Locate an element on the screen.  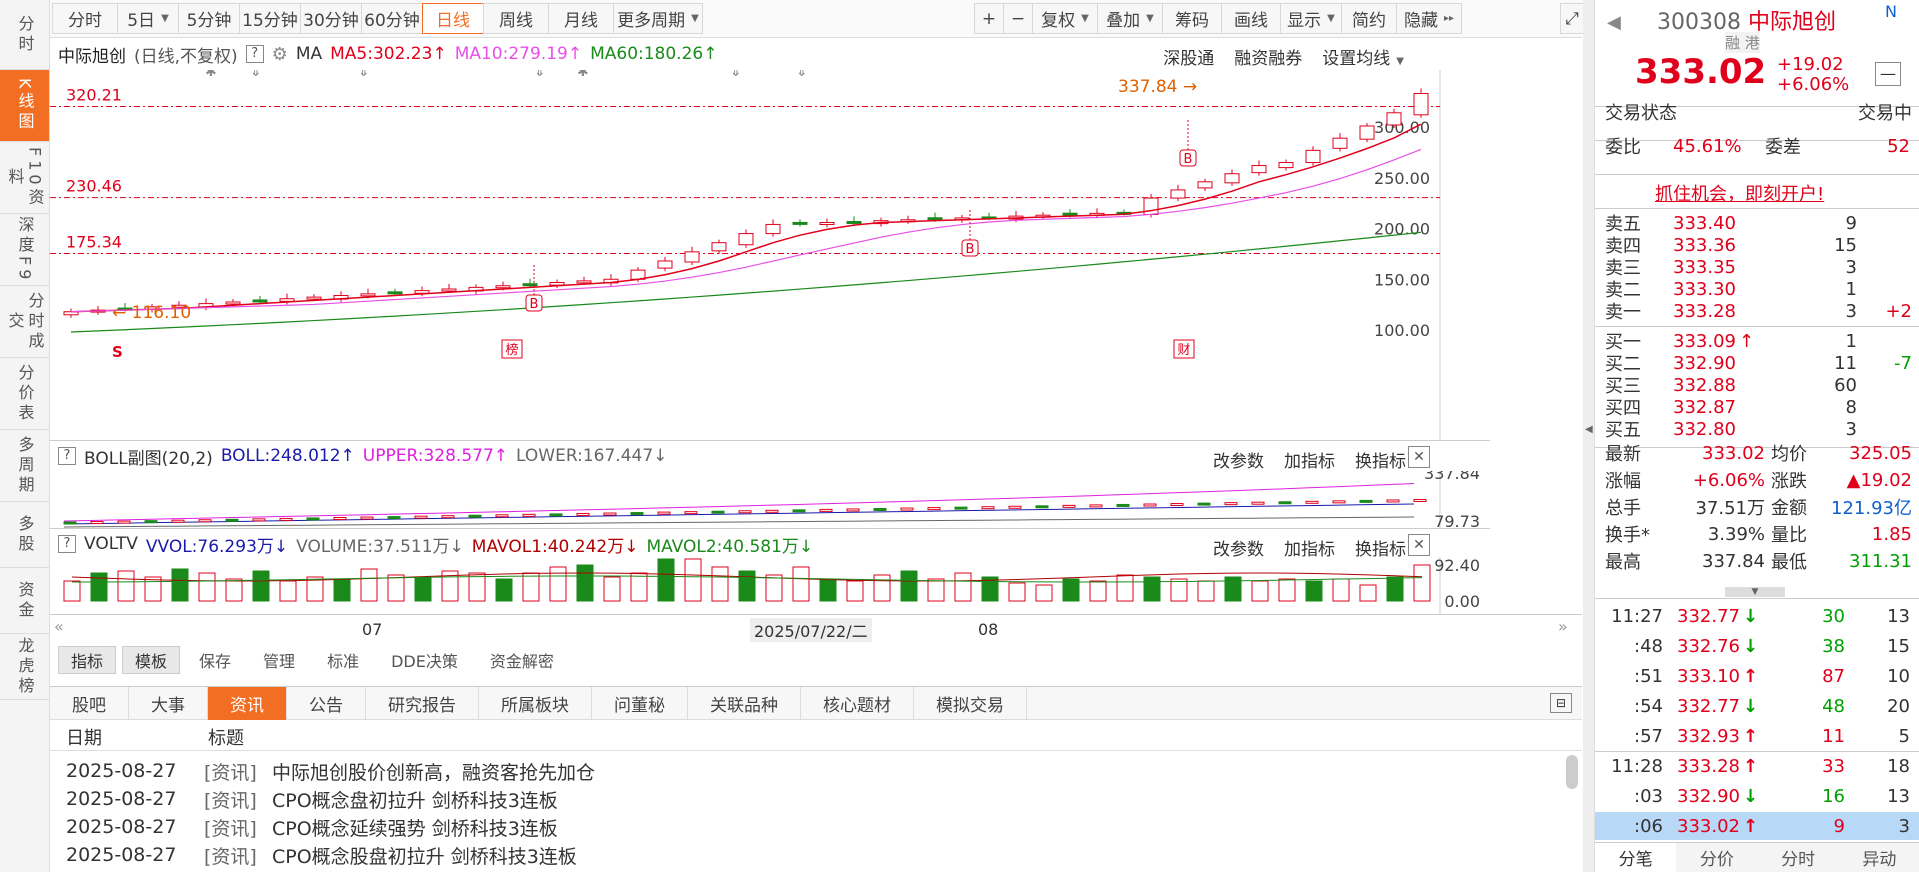
indicator-tab-3: 管理 is located at coordinates (279, 660).